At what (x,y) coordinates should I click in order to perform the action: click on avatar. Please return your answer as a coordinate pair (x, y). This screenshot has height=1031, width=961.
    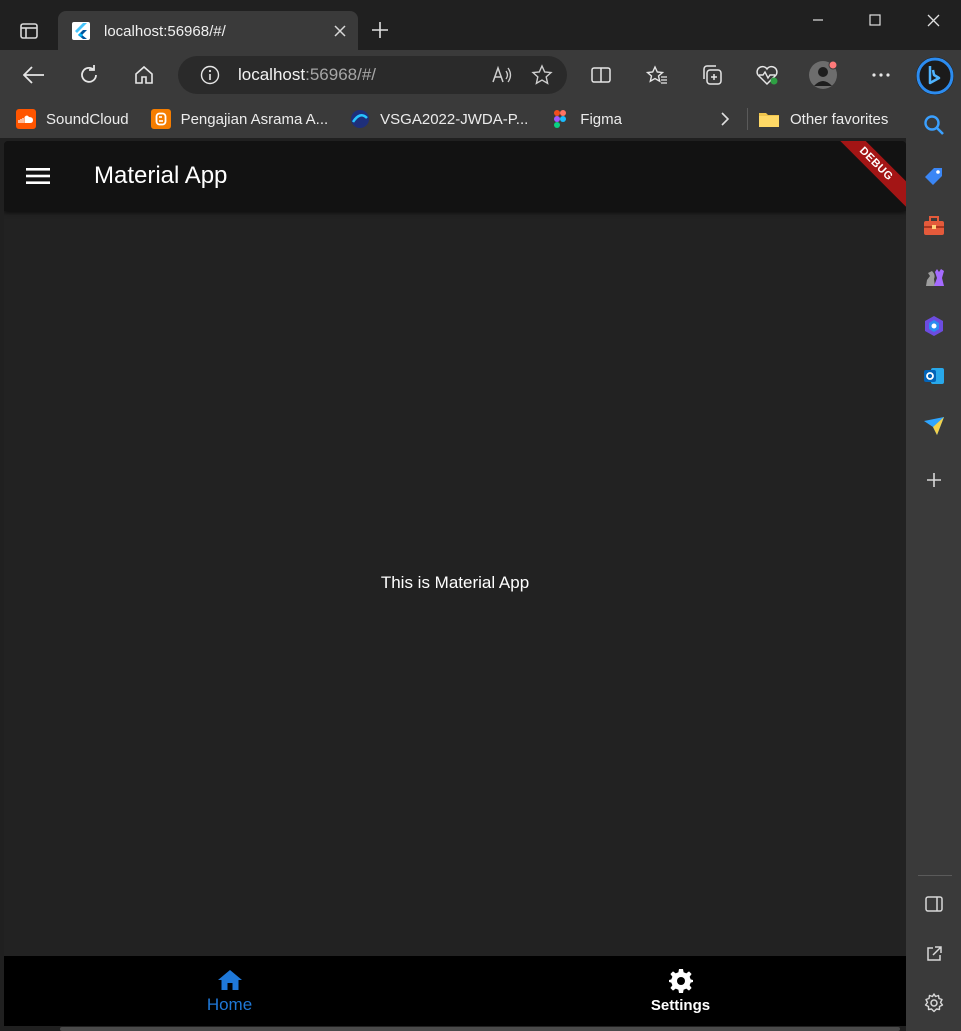
    Looking at the image, I should click on (823, 74).